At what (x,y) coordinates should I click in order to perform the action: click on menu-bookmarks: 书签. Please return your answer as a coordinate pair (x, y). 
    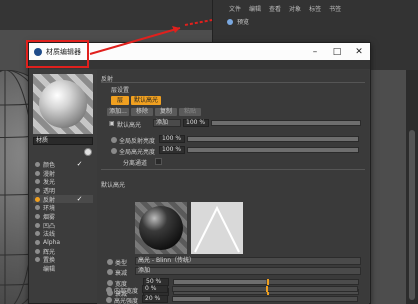
    Looking at the image, I should click on (335, 9).